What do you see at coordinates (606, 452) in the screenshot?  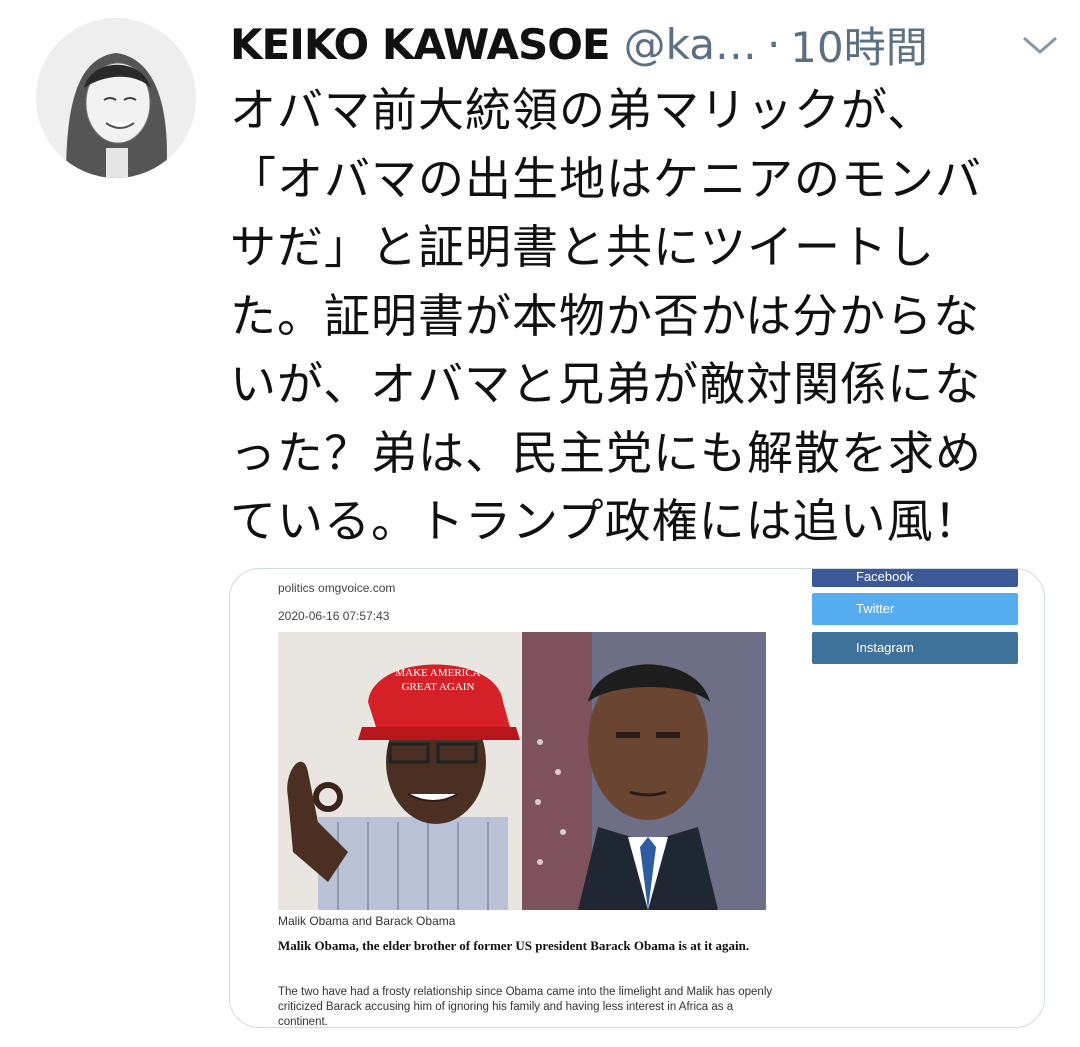 I see `tweet-text-line: った？弟は、民主党にも解散を求め` at bounding box center [606, 452].